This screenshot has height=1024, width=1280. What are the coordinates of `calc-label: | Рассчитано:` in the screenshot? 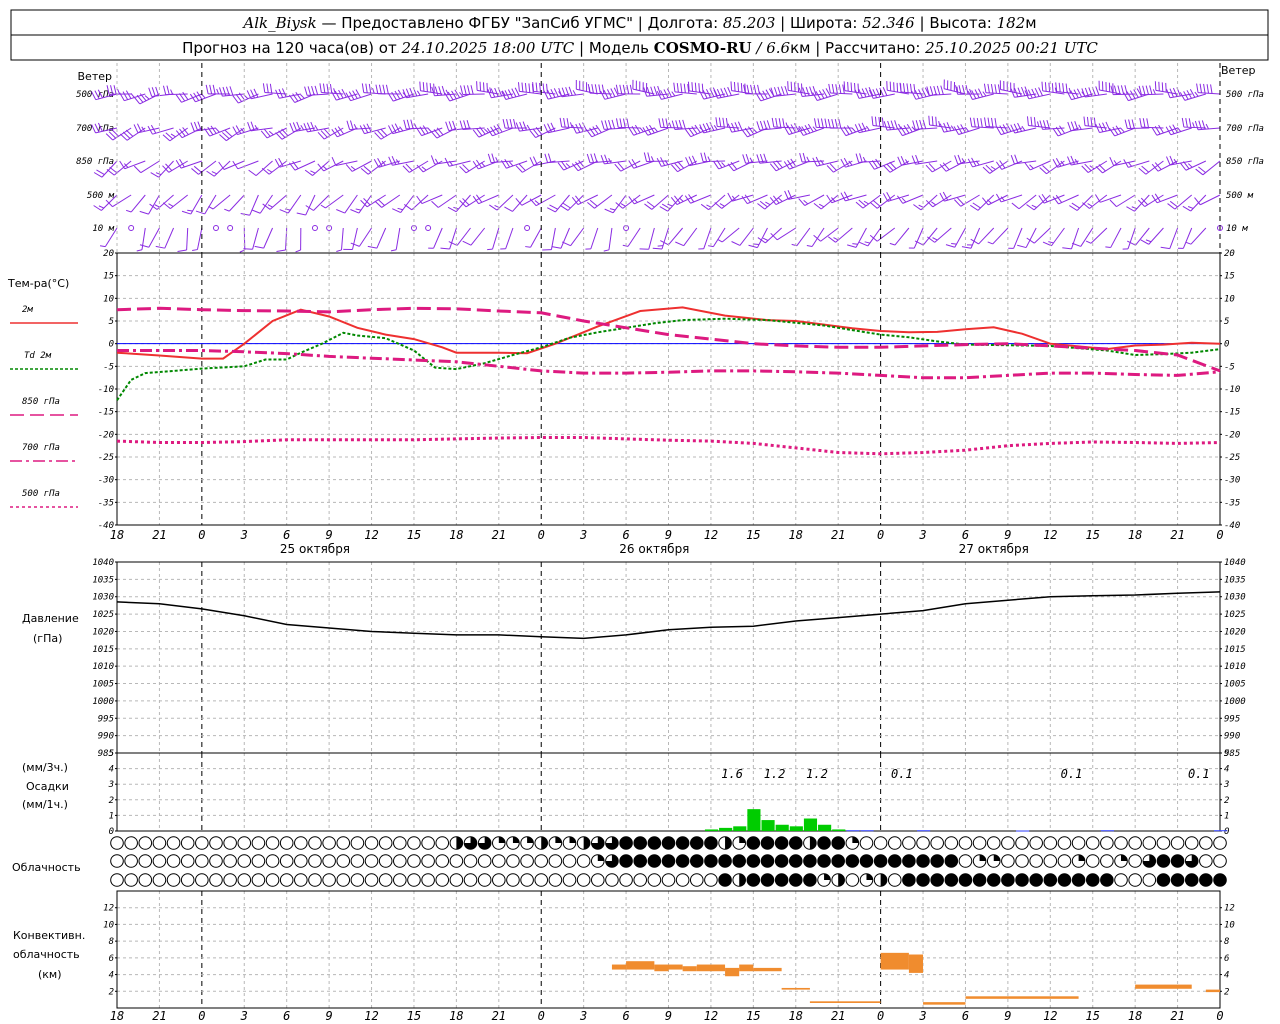 It's located at (867, 48).